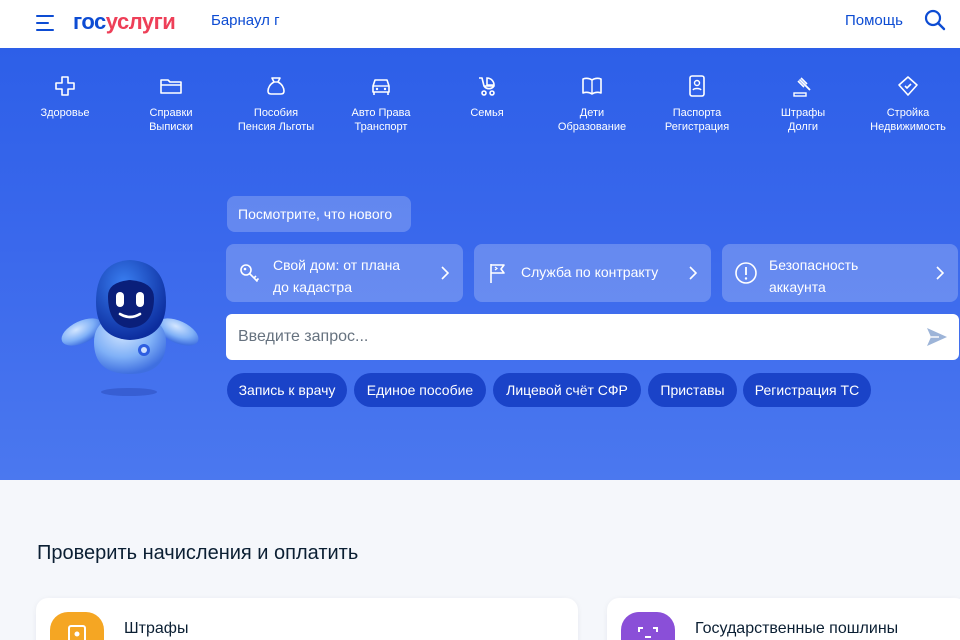 The height and width of the screenshot is (640, 960). What do you see at coordinates (497, 273) in the screenshot?
I see `flag-icon` at bounding box center [497, 273].